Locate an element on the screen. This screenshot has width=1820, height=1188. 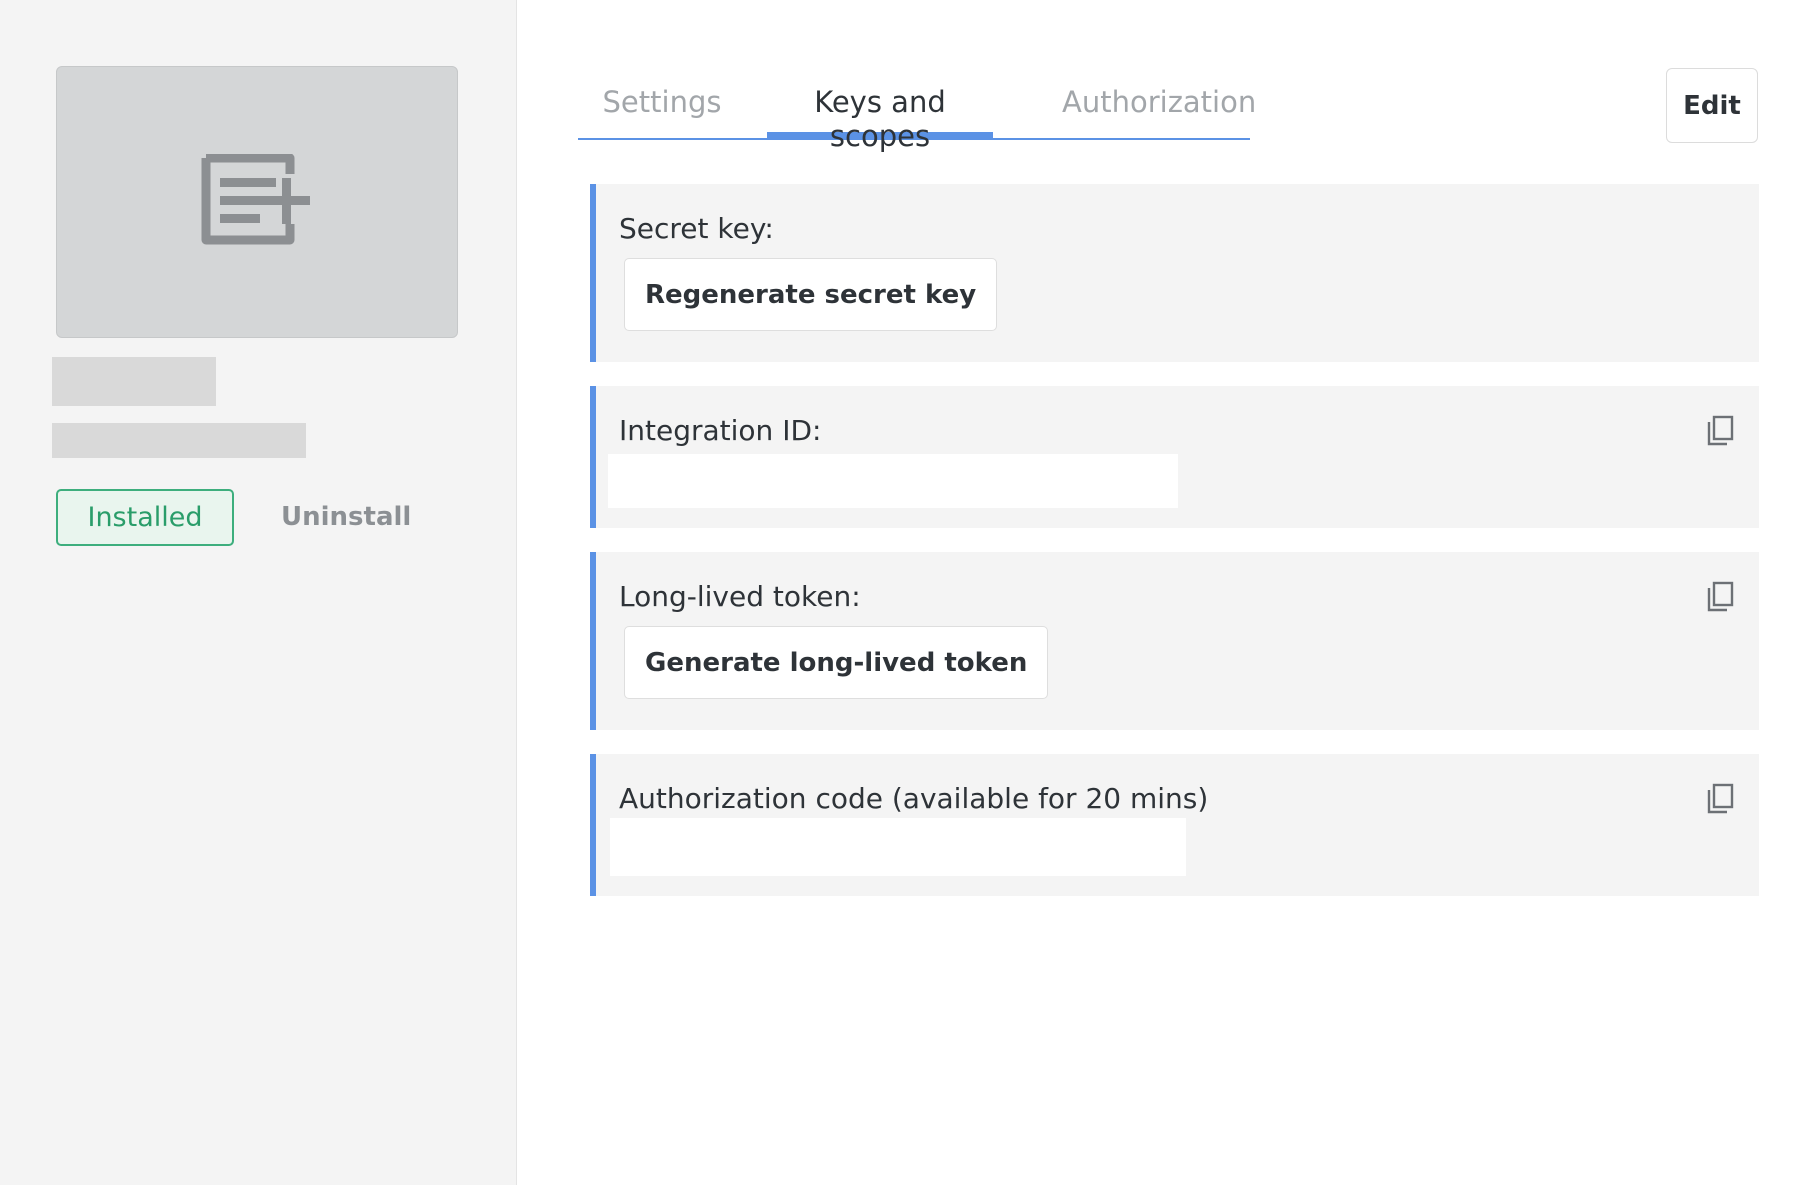
integration-id-value is located at coordinates (893, 481).